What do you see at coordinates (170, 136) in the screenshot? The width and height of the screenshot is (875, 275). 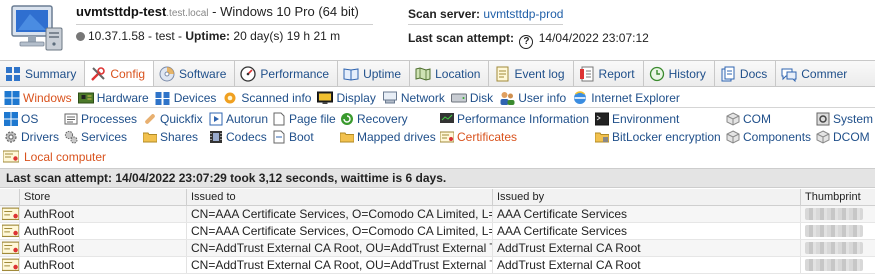 I see `item-shares: Shares` at bounding box center [170, 136].